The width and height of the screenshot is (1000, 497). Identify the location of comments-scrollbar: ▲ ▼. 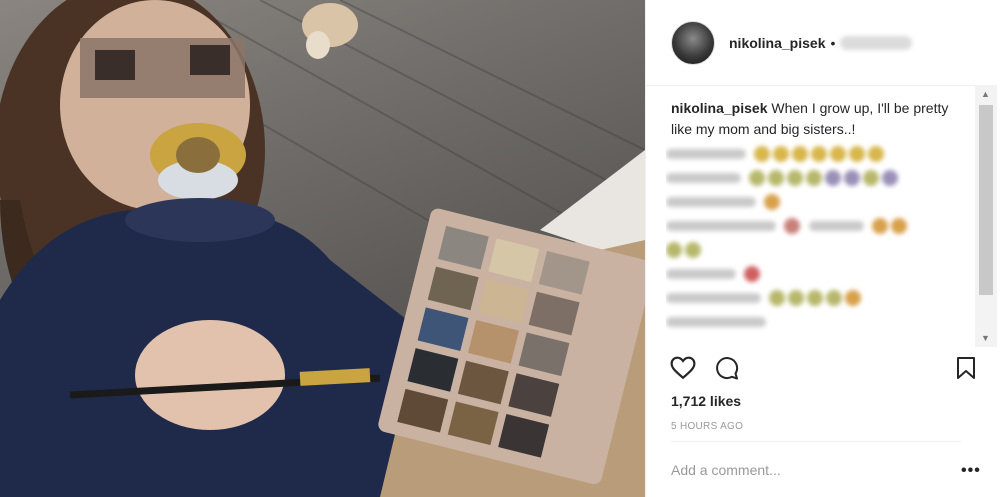
(986, 216).